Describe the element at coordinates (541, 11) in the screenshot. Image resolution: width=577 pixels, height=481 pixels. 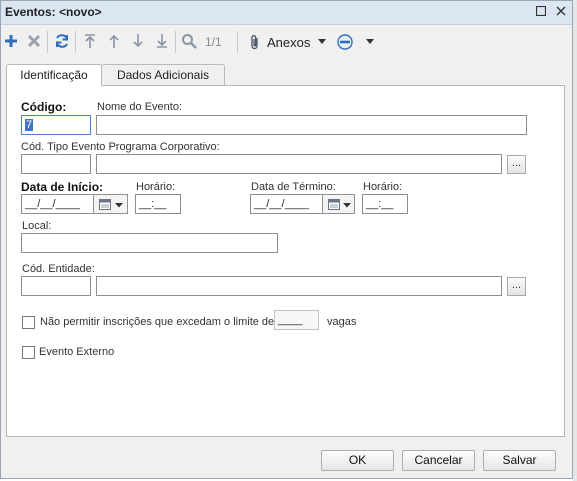
I see `maximize-icon` at that location.